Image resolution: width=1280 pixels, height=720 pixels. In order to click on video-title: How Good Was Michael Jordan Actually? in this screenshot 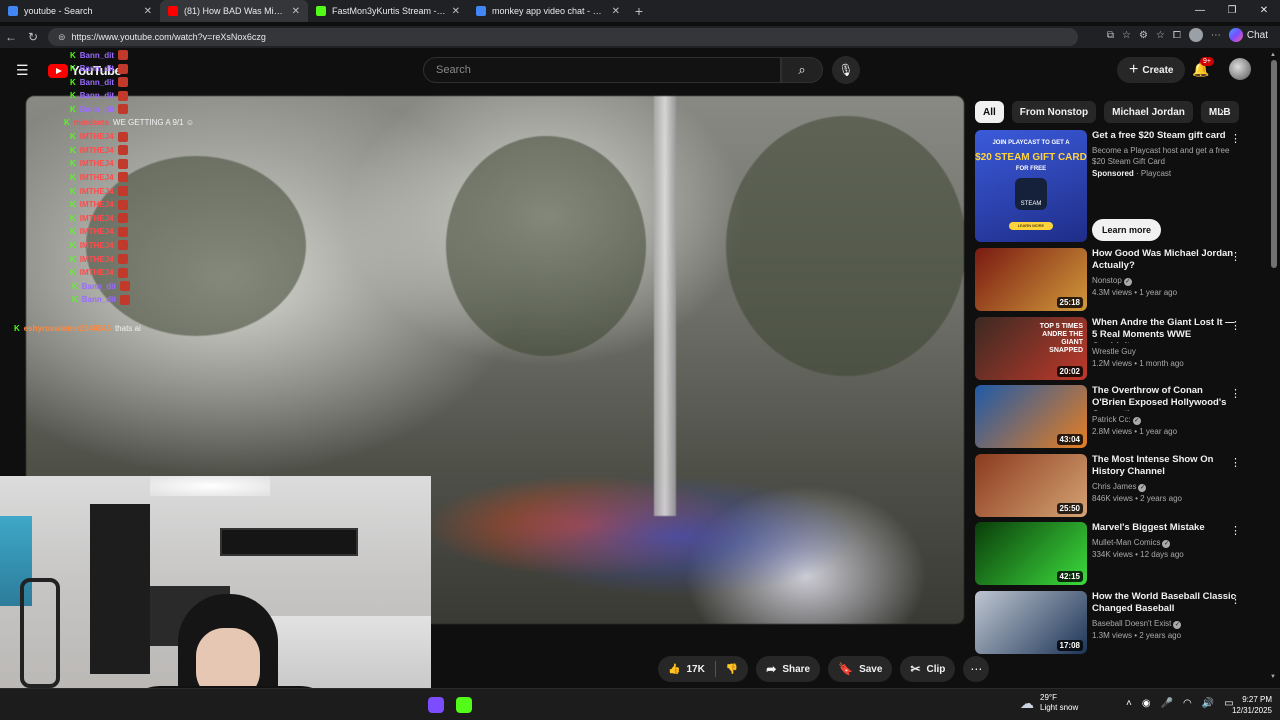, I will do `click(1164, 260)`.